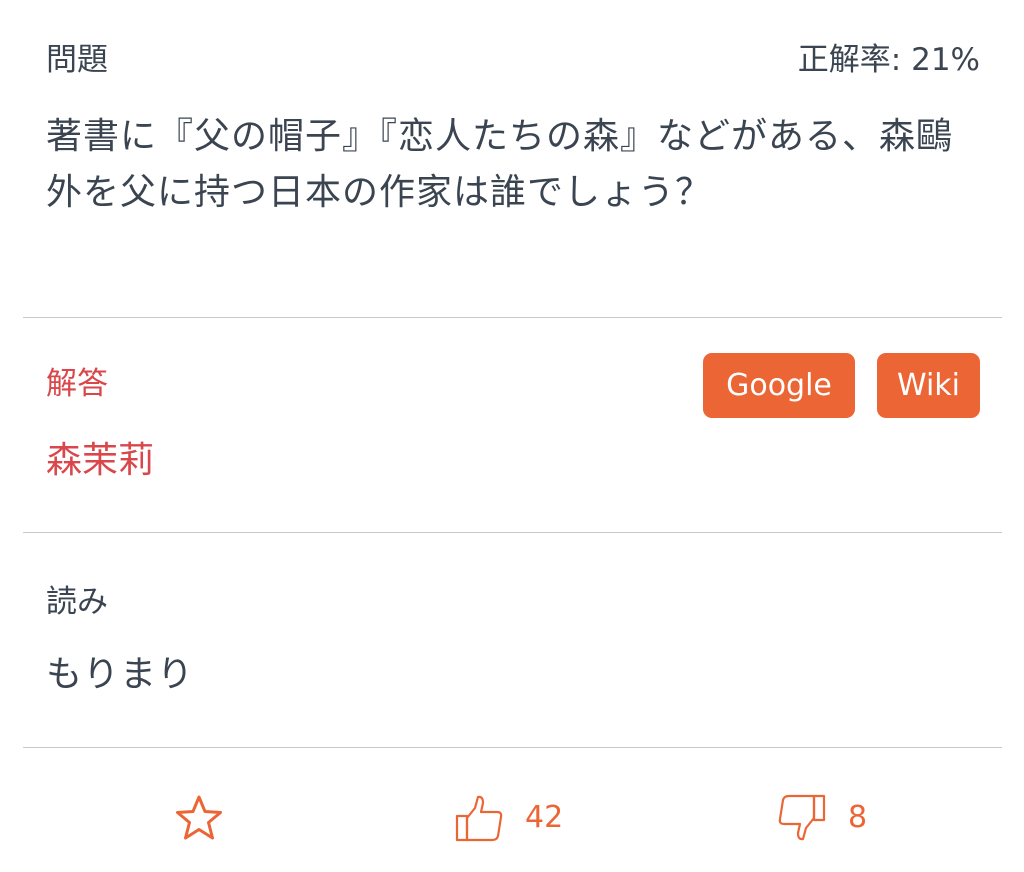  What do you see at coordinates (802, 818) in the screenshot?
I see `thumbs-down-icon` at bounding box center [802, 818].